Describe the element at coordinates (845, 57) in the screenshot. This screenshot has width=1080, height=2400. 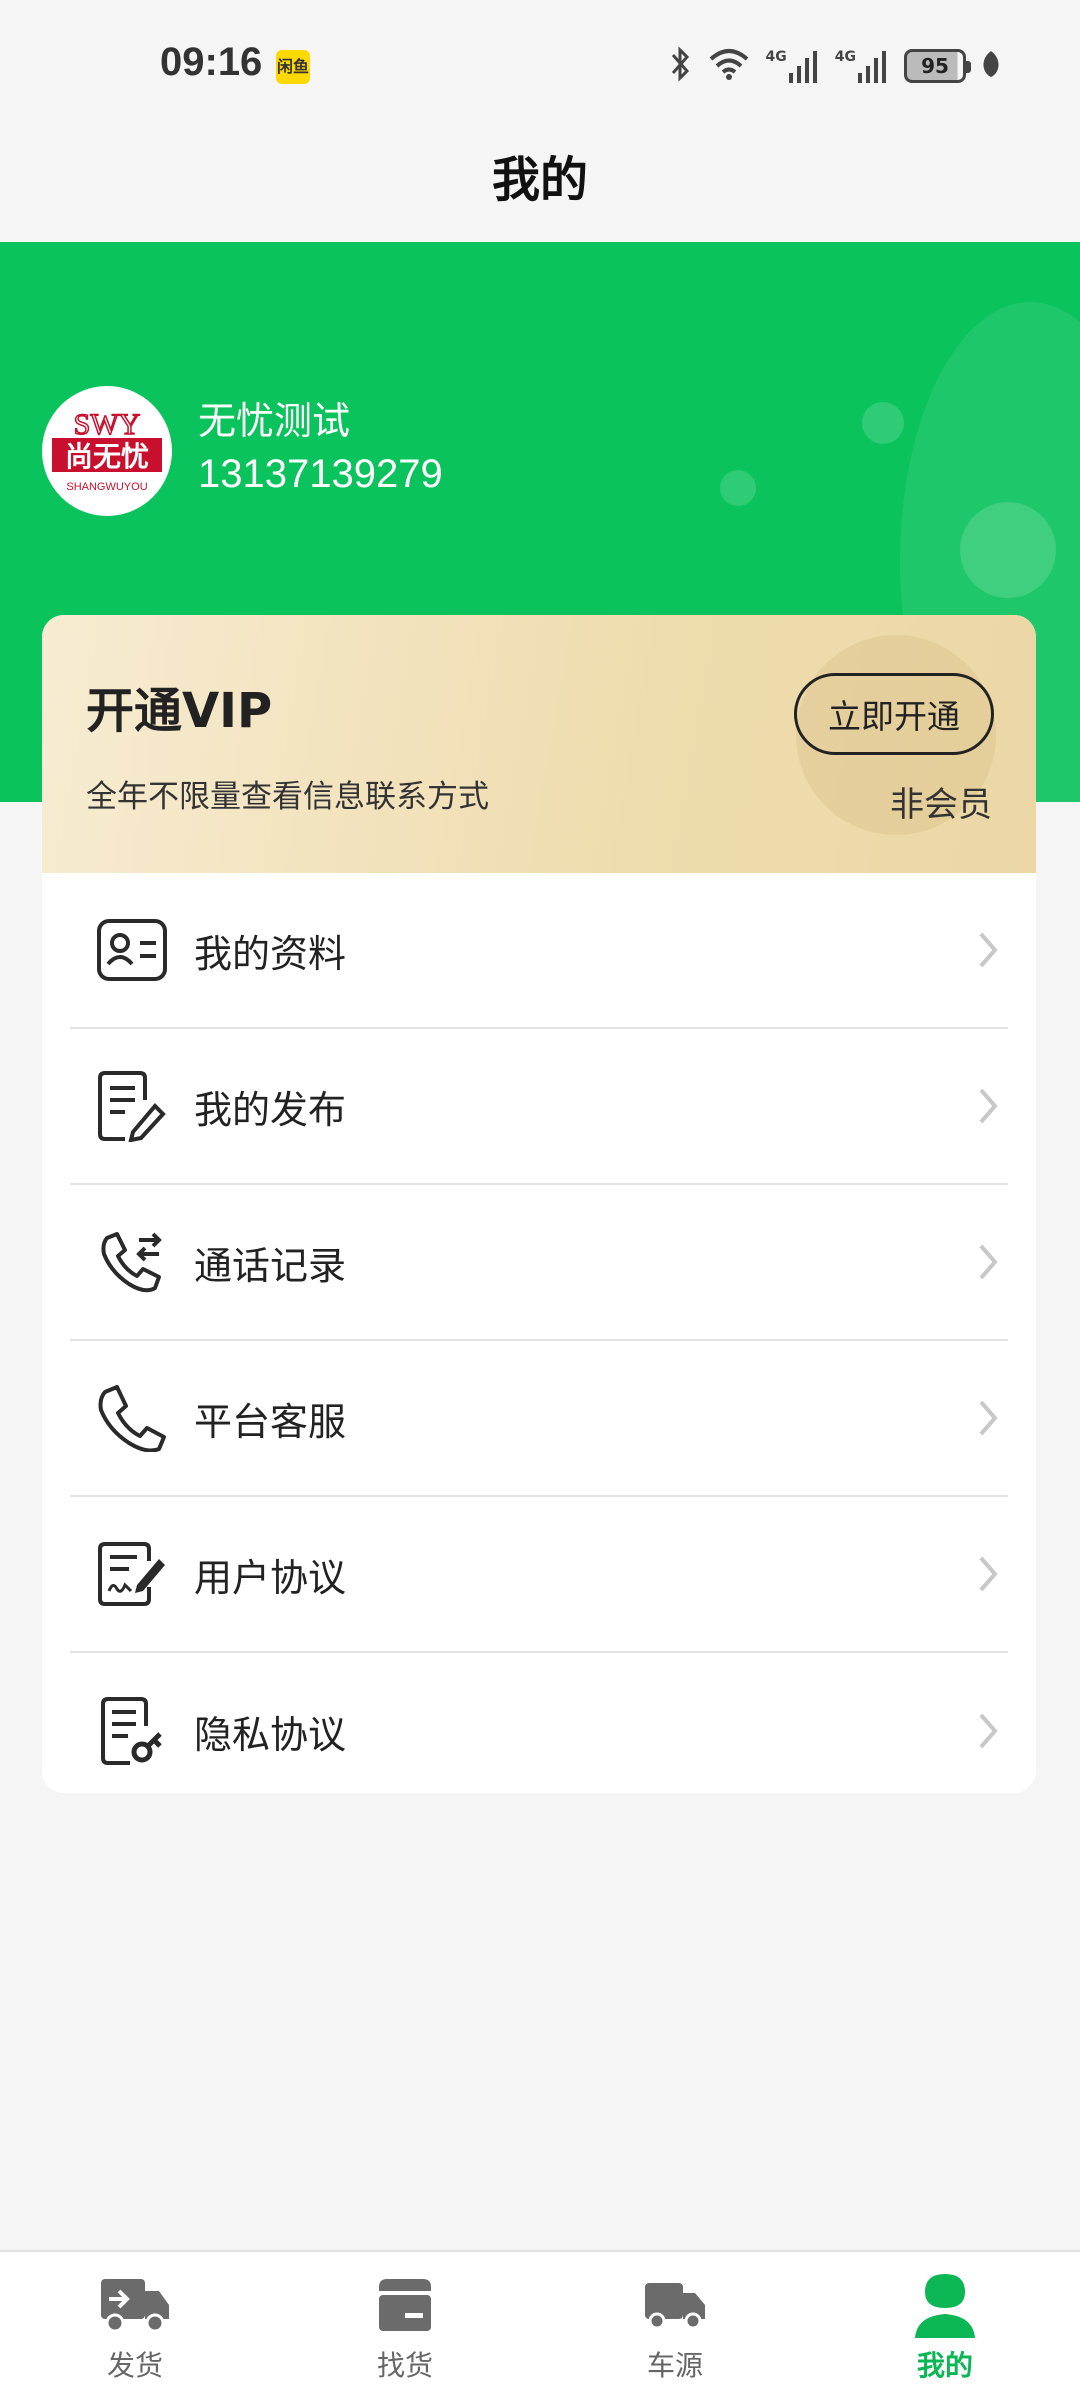
I see `network-type-label-2: 4G` at that location.